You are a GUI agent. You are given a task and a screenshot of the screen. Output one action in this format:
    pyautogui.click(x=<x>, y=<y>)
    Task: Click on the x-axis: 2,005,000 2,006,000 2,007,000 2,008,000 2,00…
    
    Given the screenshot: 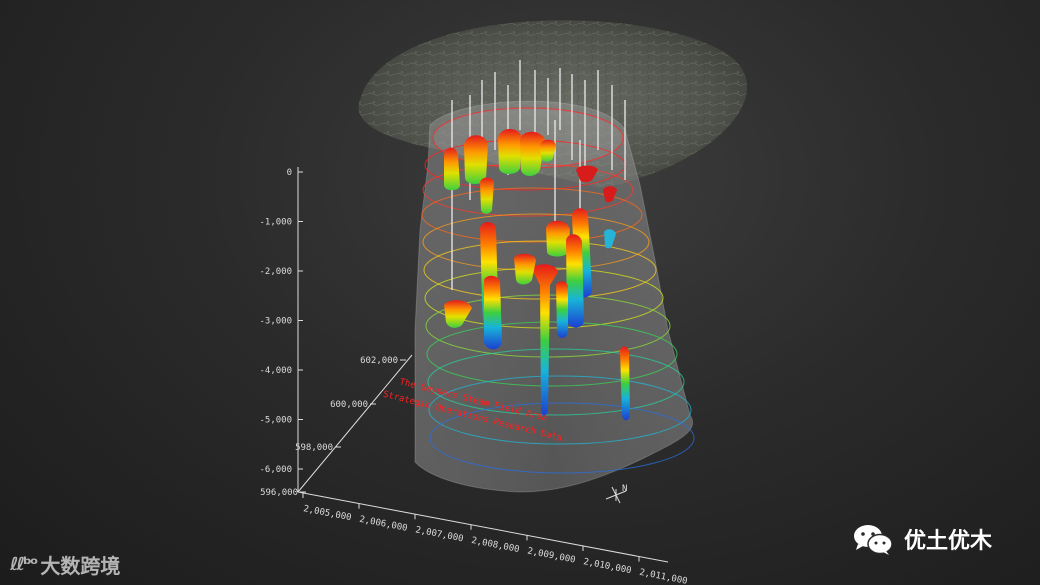 What is the action you would take?
    pyautogui.click(x=492, y=538)
    